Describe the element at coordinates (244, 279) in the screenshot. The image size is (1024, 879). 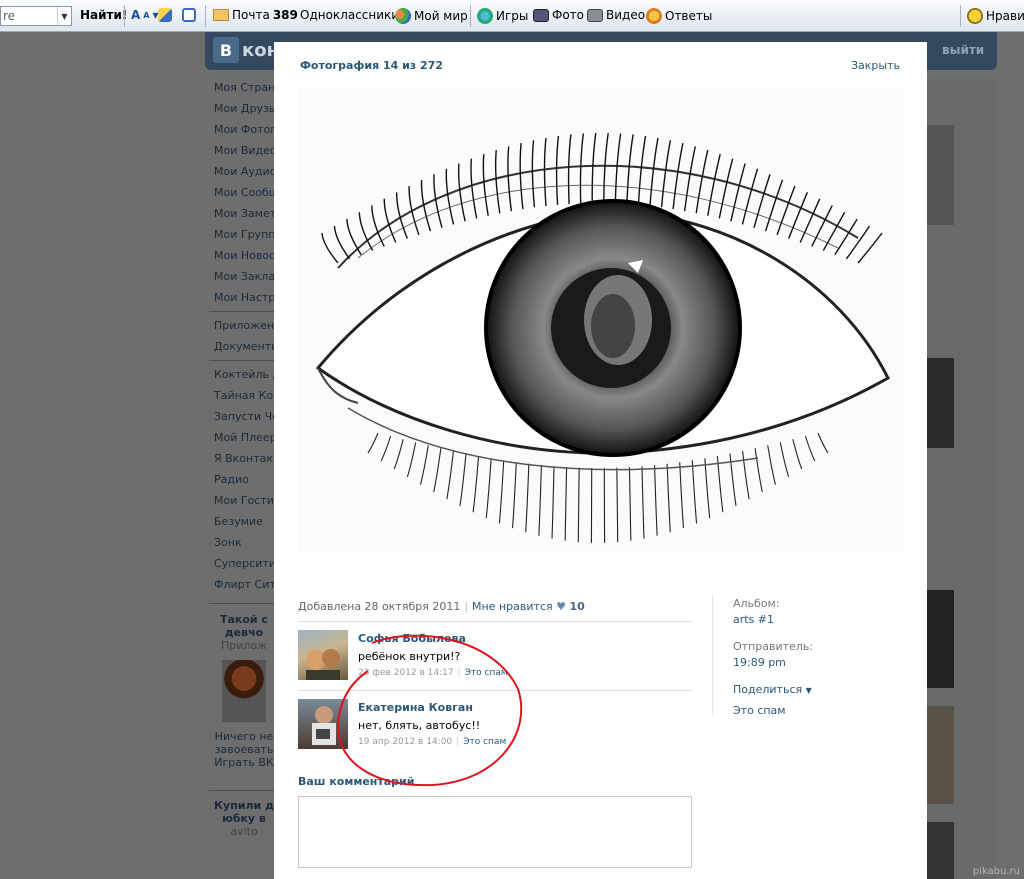
I see `left-menu-item: Мои Заклад` at that location.